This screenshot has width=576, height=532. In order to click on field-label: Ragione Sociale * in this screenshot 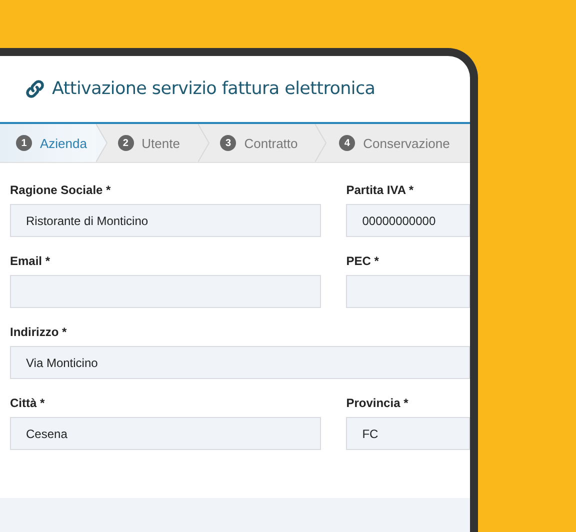, I will do `click(61, 190)`.